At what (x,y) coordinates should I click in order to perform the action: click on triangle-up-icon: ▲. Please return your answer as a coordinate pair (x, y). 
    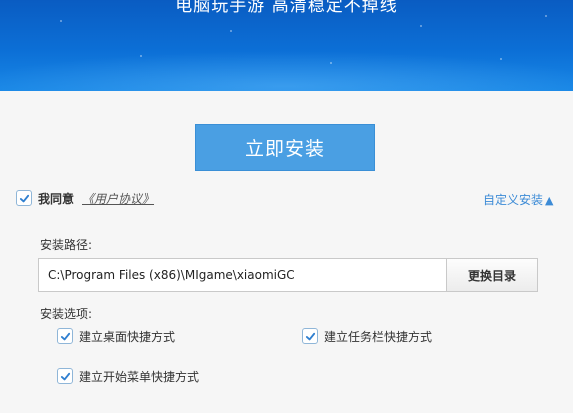
    Looking at the image, I should click on (549, 200).